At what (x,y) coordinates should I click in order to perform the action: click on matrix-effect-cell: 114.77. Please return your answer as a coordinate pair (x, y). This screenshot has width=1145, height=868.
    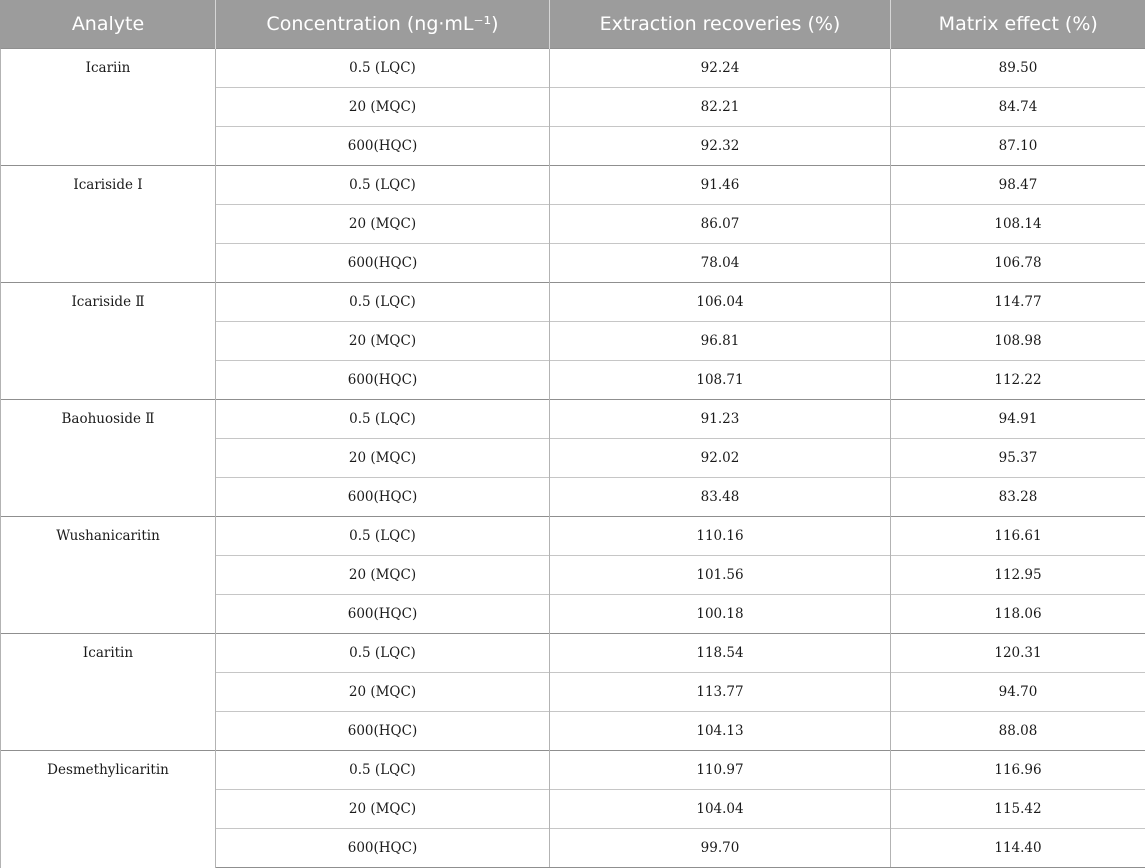
    Looking at the image, I should click on (1018, 302).